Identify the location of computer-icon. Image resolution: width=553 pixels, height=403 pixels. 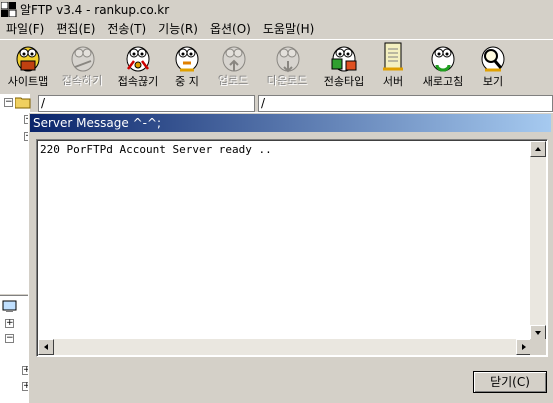
(10, 306).